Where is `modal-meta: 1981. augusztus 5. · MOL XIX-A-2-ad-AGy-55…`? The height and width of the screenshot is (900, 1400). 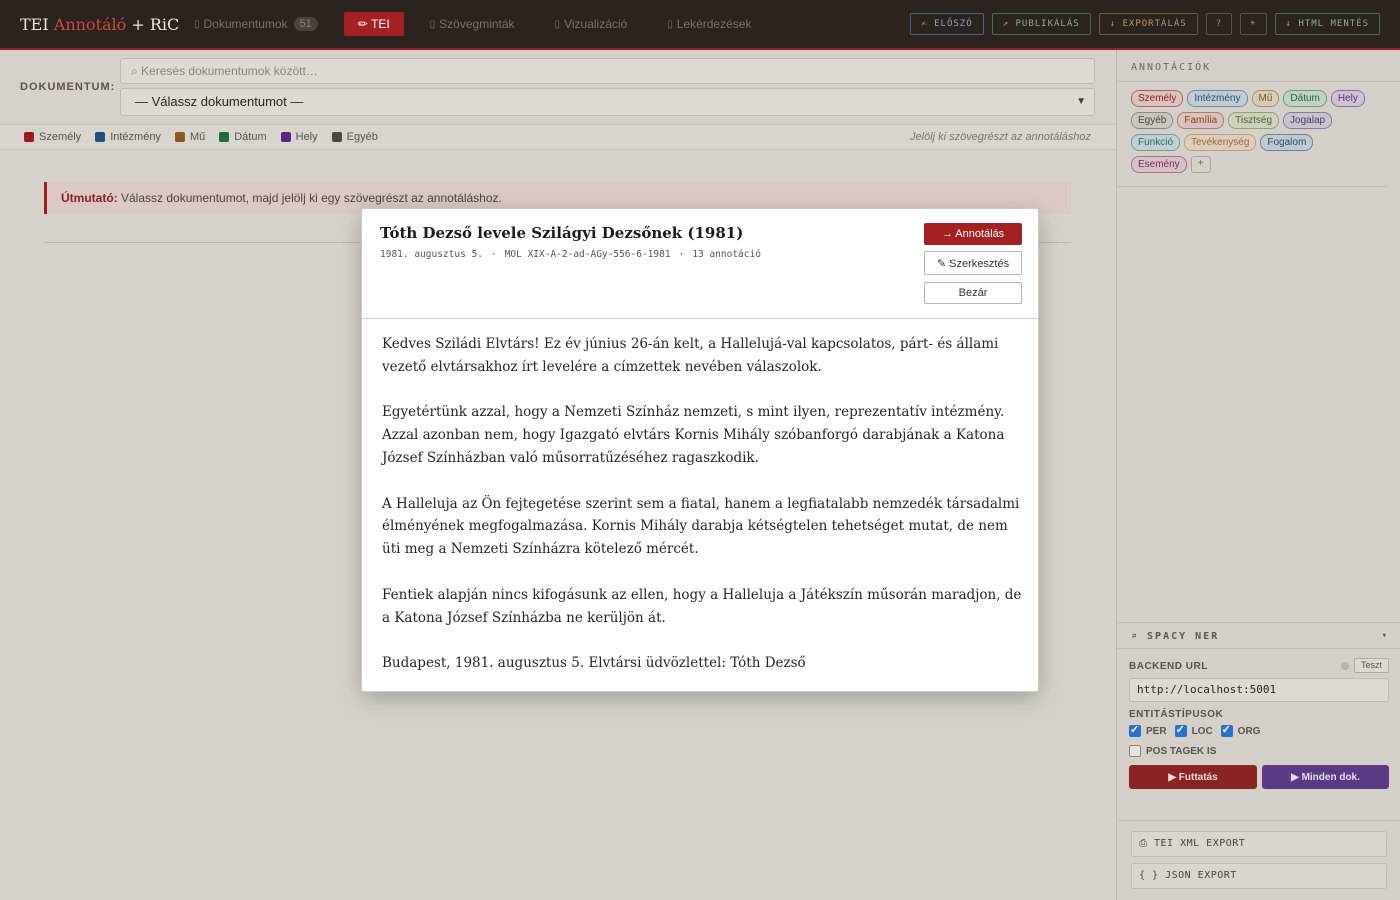
modal-meta: 1981. augusztus 5. · MOL XIX-A-2-ad-AGy-55… is located at coordinates (570, 254).